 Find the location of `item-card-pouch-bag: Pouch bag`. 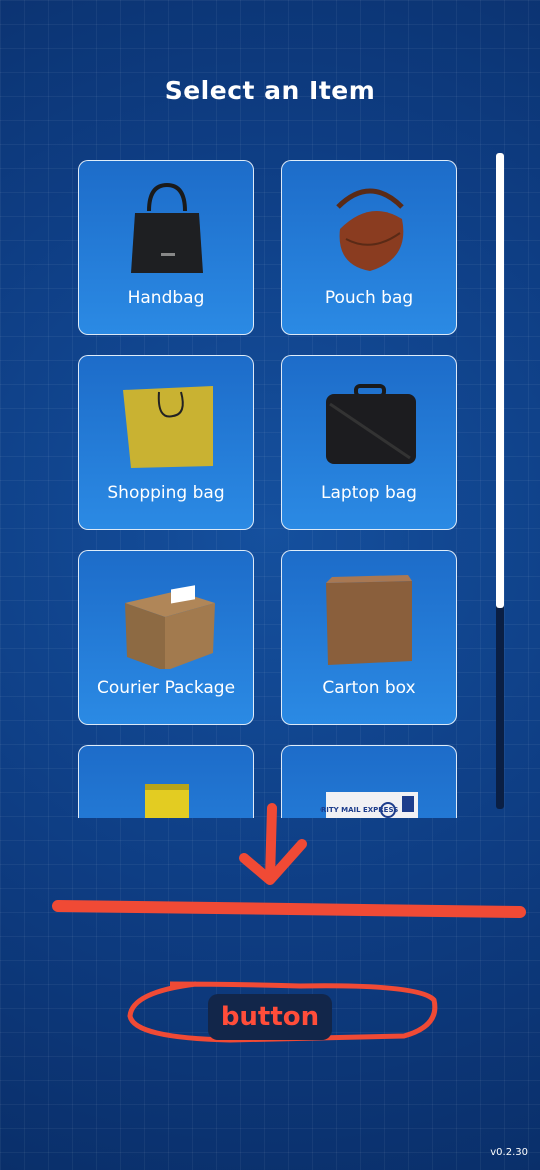

item-card-pouch-bag: Pouch bag is located at coordinates (369, 247).